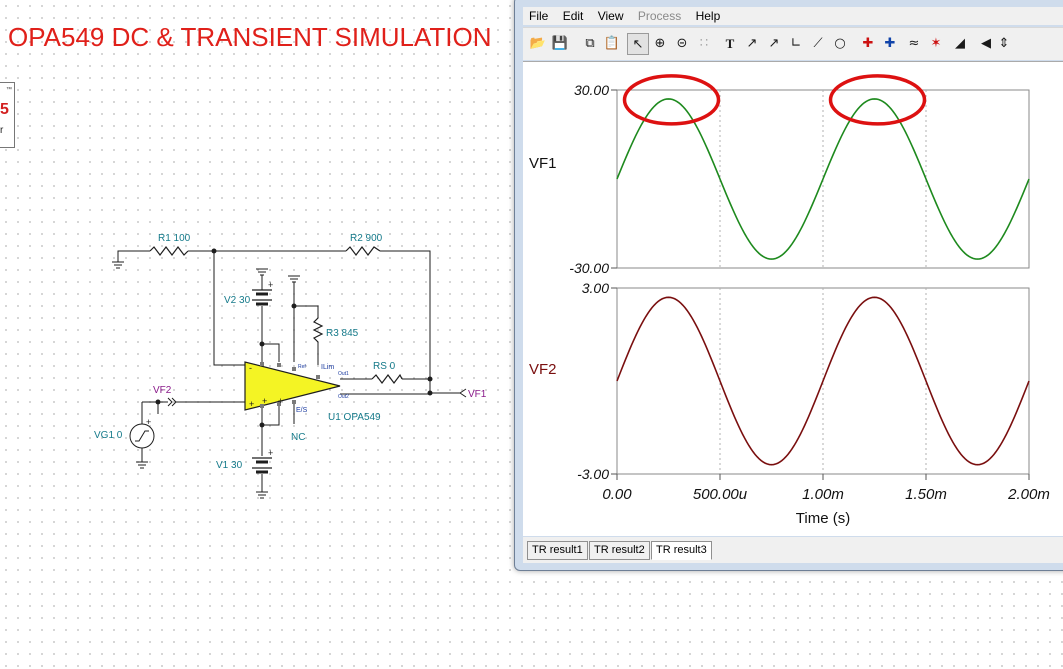  What do you see at coordinates (343, 374) in the screenshot?
I see `pin-out1-label: Out1` at bounding box center [343, 374].